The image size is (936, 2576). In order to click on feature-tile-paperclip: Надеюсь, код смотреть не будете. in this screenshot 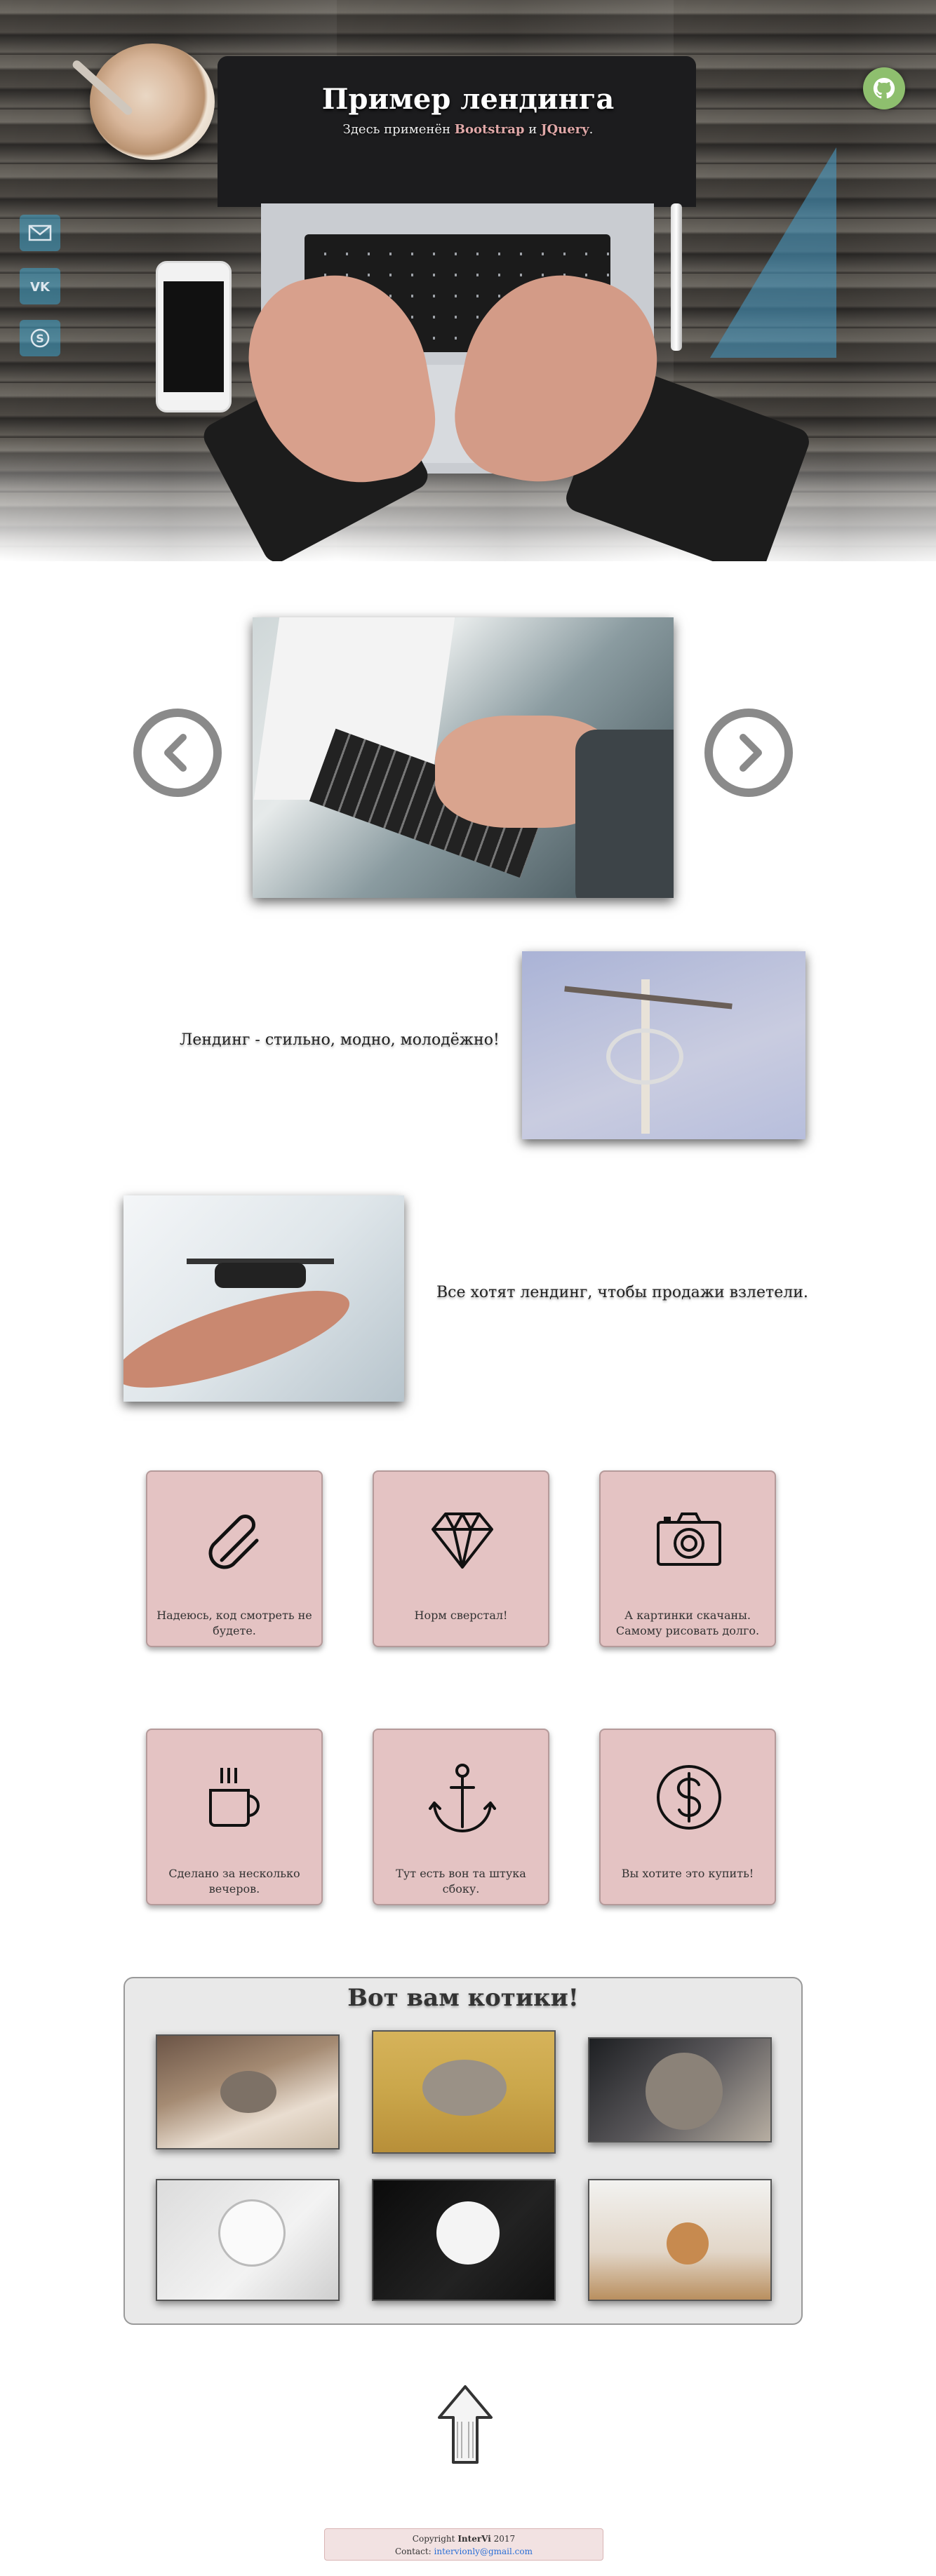, I will do `click(235, 1558)`.